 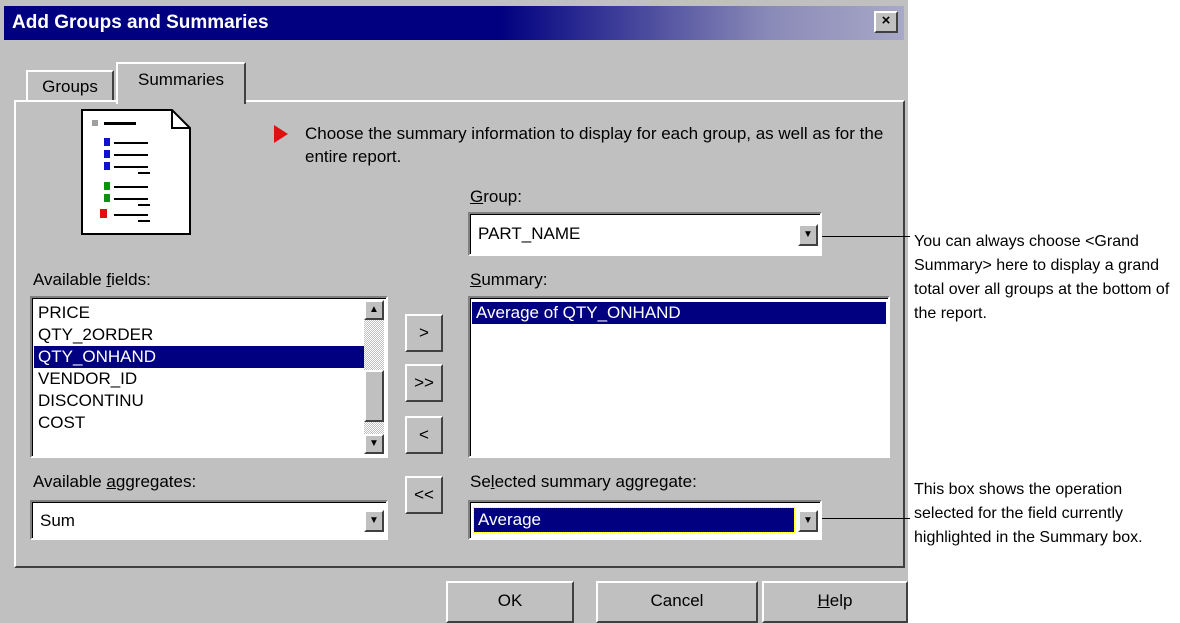 What do you see at coordinates (140, 22) in the screenshot?
I see `window-title: Add Groups and Summaries` at bounding box center [140, 22].